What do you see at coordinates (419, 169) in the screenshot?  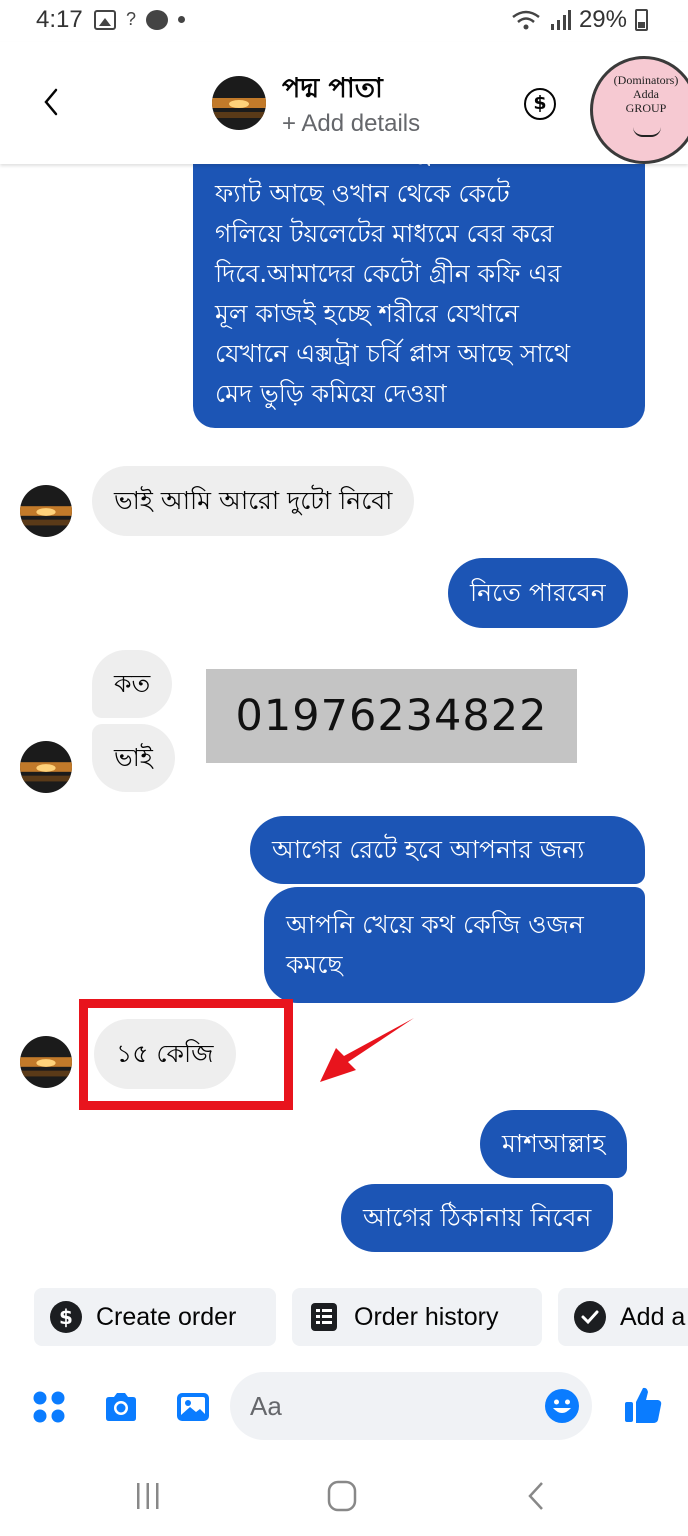 I see `message-line: যেখানে যেখানে এক্সট্রা চর্বি প্লাস` at bounding box center [419, 169].